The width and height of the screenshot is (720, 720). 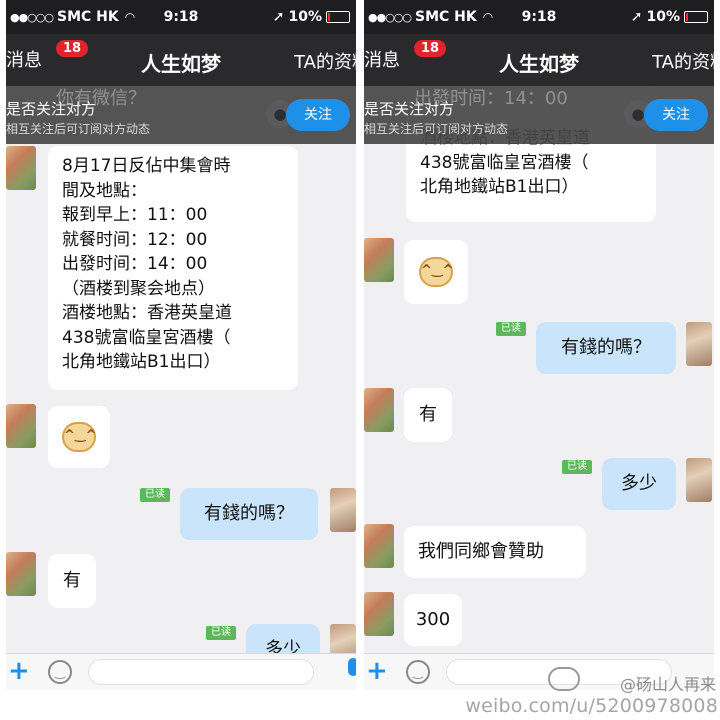 I want to click on watermark-url: weibo.com/u/5200978008, so click(x=591, y=706).